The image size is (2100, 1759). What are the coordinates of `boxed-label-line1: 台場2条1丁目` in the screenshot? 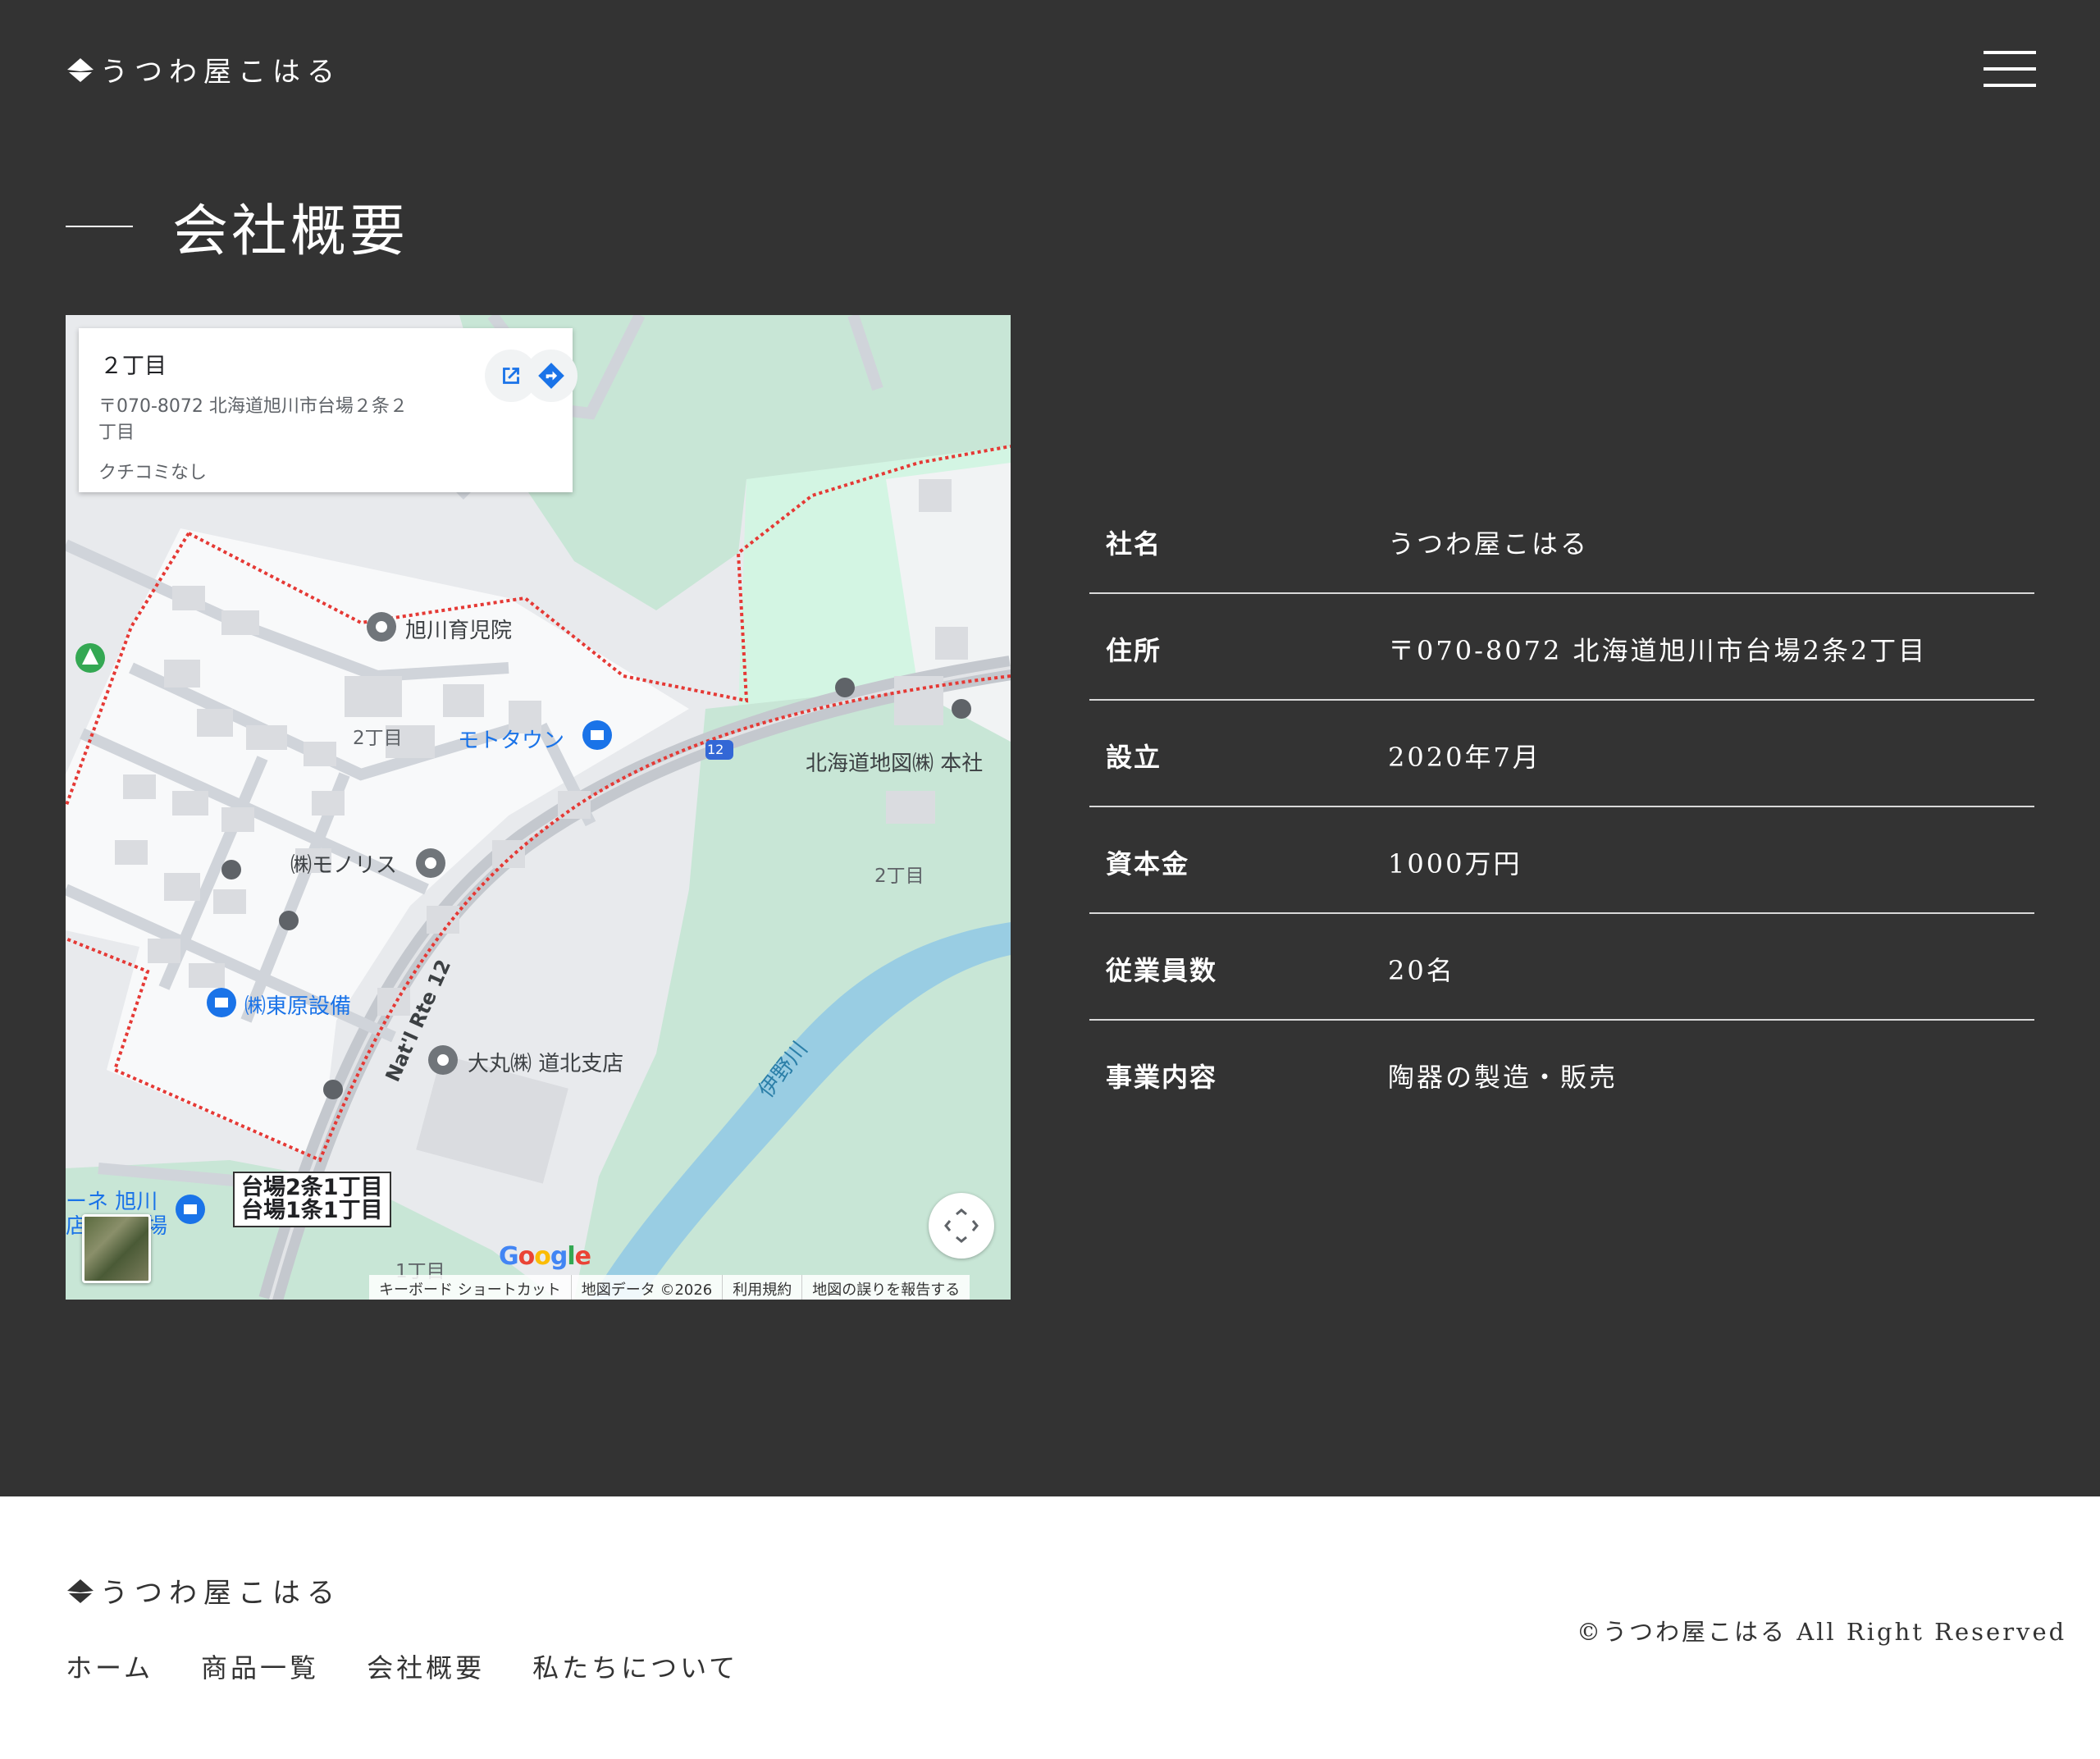 It's located at (312, 1187).